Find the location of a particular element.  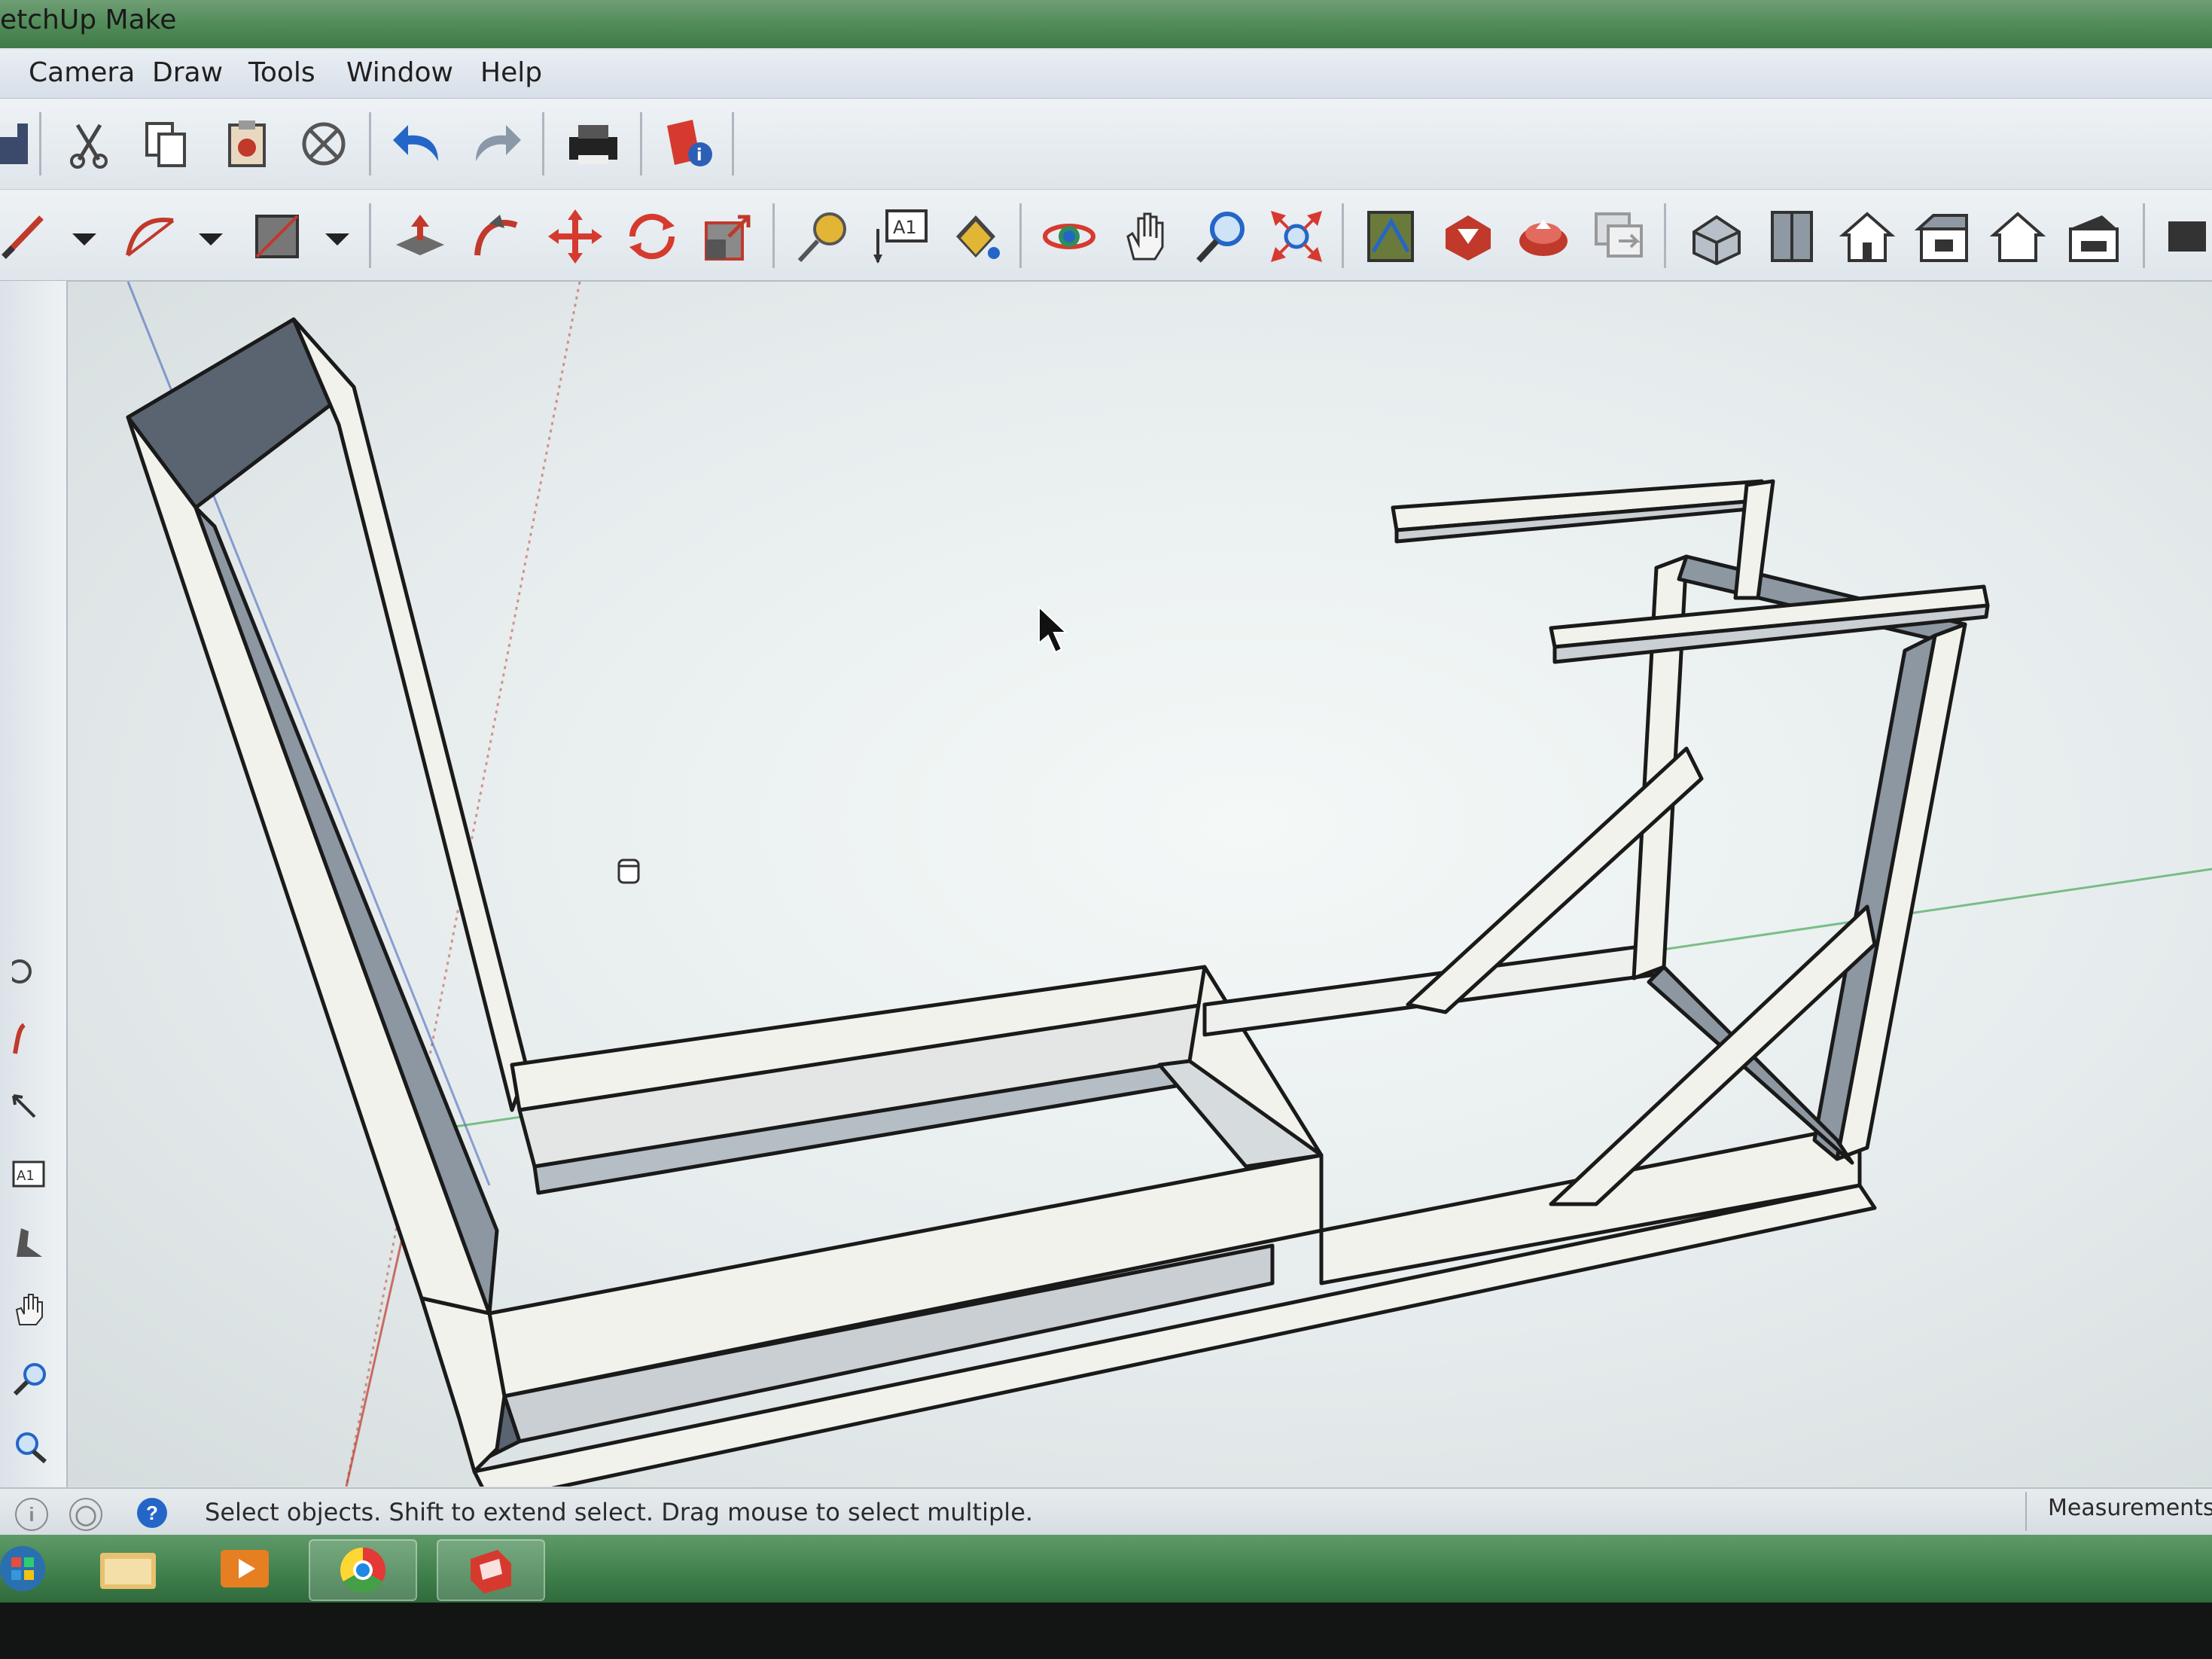

get-models-icon is located at coordinates (1468, 236).